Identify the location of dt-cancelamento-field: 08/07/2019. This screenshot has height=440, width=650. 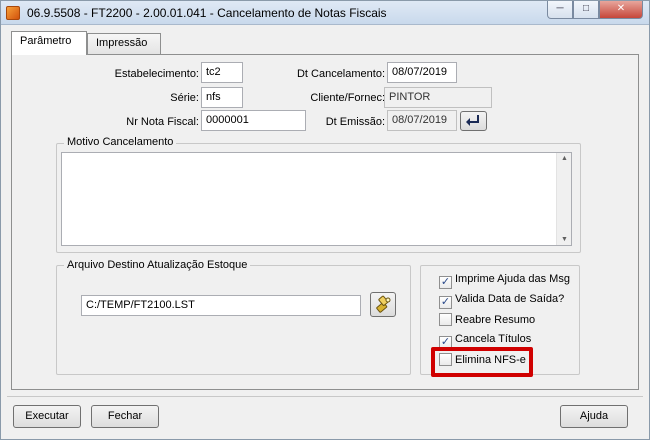
(422, 72).